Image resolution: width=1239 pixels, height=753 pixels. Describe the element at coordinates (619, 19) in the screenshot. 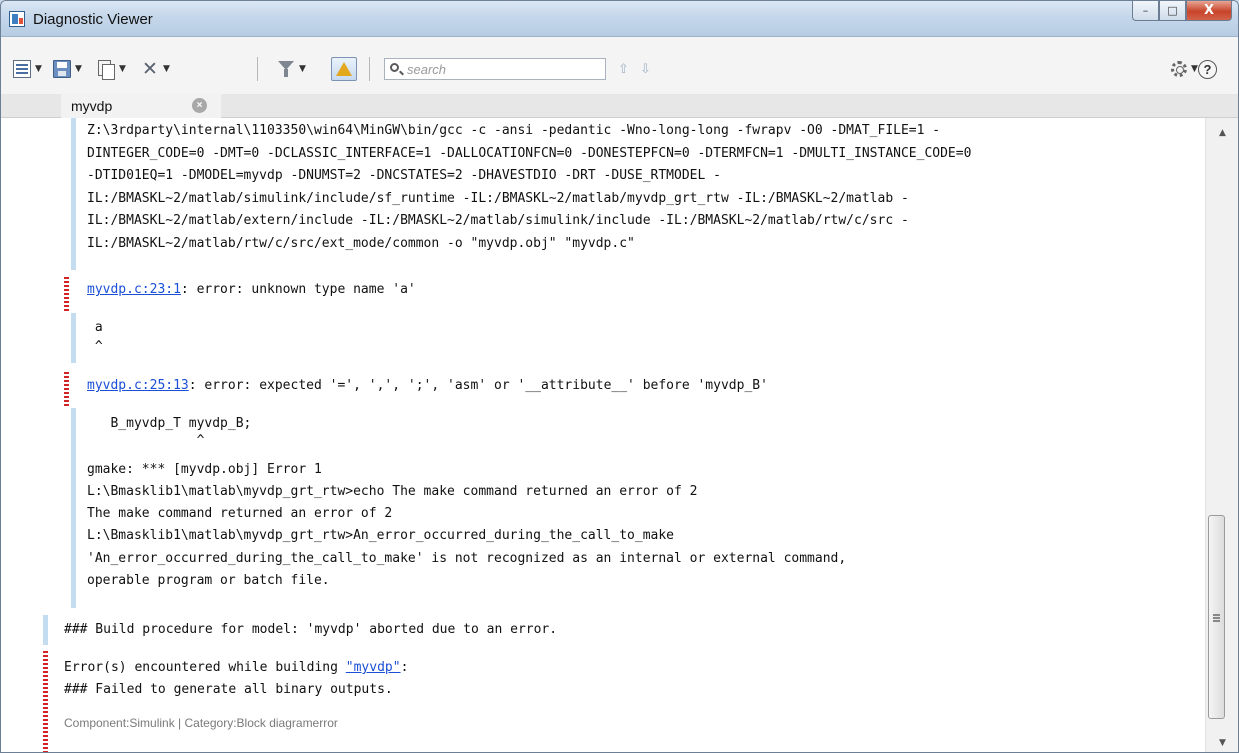

I see `title-bar: Diagnostic Viewer – □ X` at that location.